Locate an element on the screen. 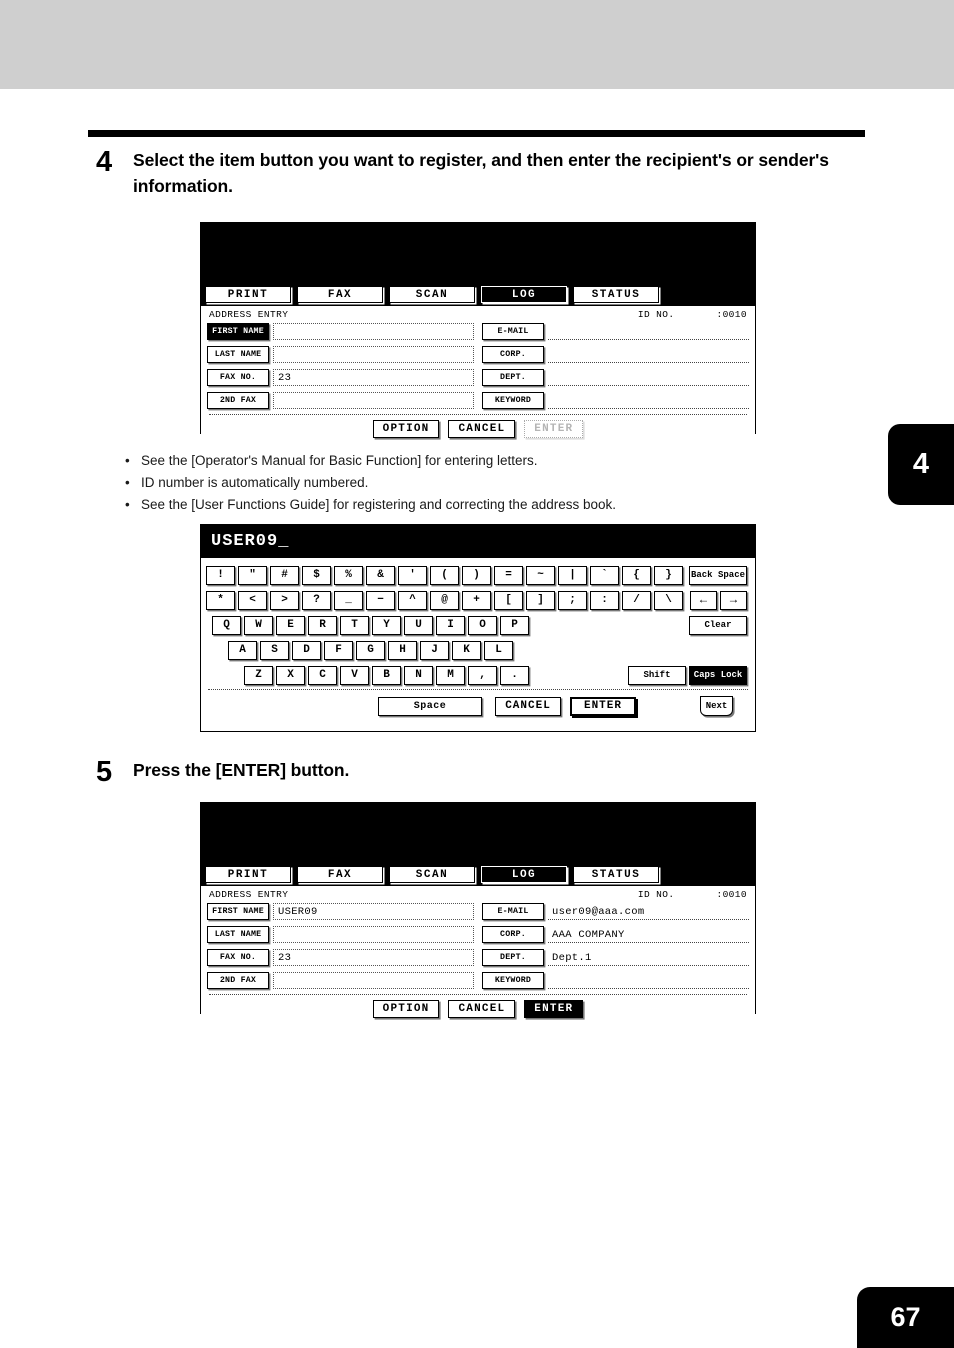 This screenshot has height=1348, width=954. key-l: L is located at coordinates (498, 650).